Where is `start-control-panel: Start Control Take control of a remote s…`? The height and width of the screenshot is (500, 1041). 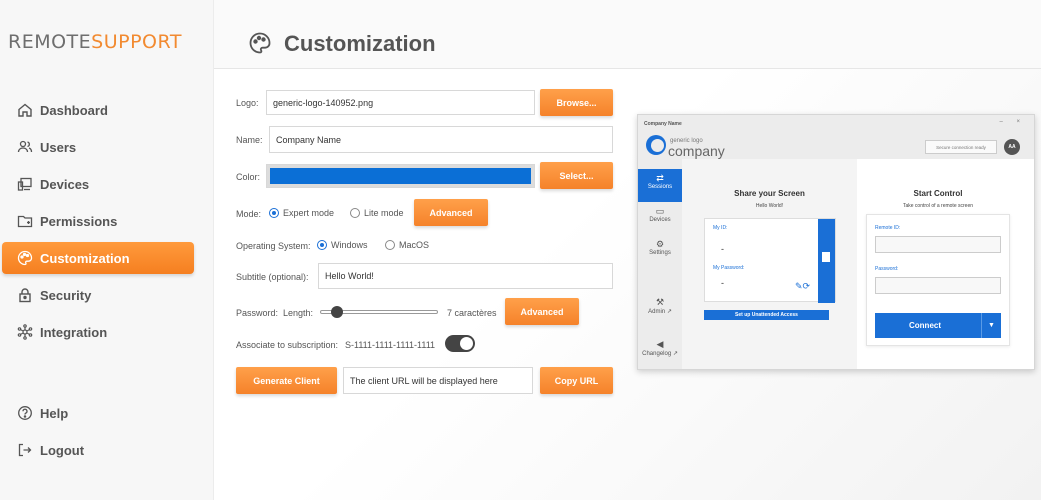
start-control-panel: Start Control Take control of a remote s… is located at coordinates (950, 257).